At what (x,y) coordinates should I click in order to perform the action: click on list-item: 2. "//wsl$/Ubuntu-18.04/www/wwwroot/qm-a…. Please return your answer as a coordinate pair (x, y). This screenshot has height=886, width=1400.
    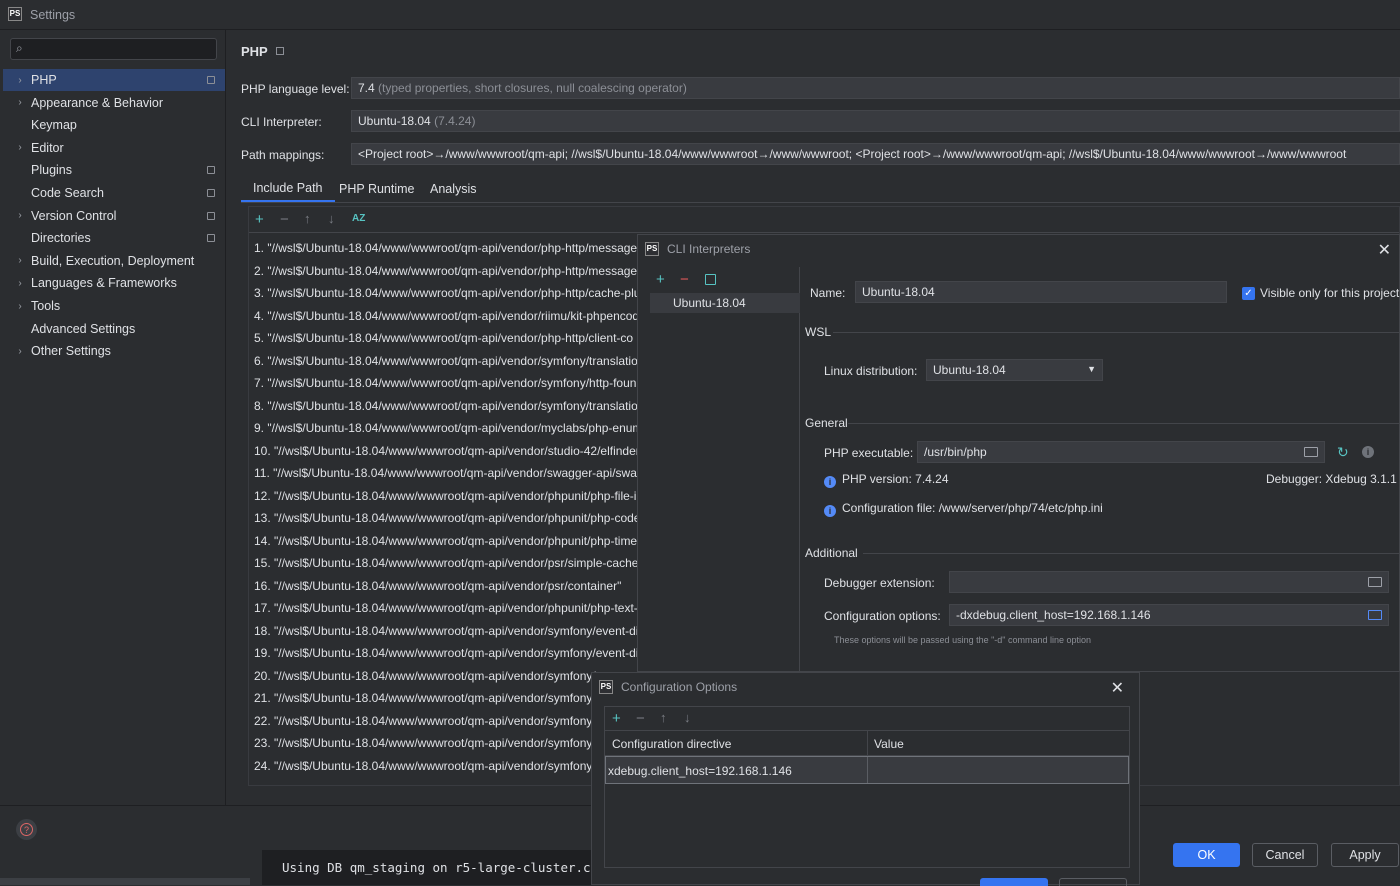
    Looking at the image, I should click on (454, 271).